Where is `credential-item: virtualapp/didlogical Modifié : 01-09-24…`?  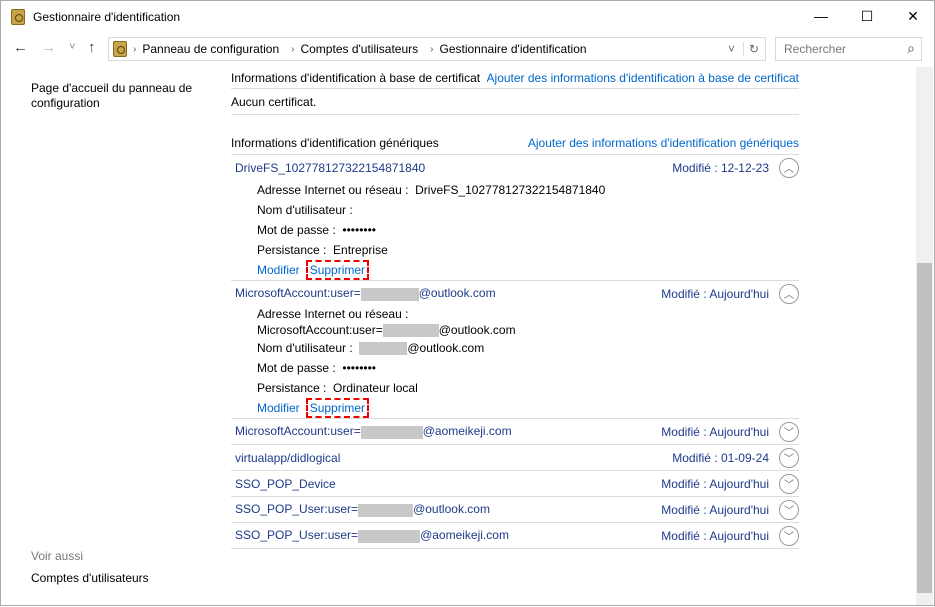
credential-item: virtualapp/didlogical Modifié : 01-09-24… is located at coordinates (515, 458).